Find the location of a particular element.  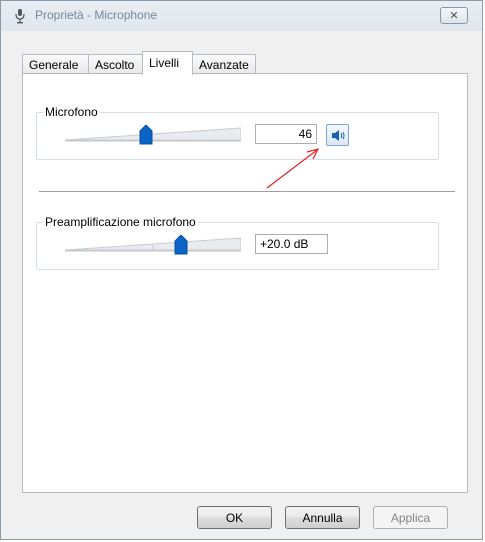

boost-slider is located at coordinates (153, 245).